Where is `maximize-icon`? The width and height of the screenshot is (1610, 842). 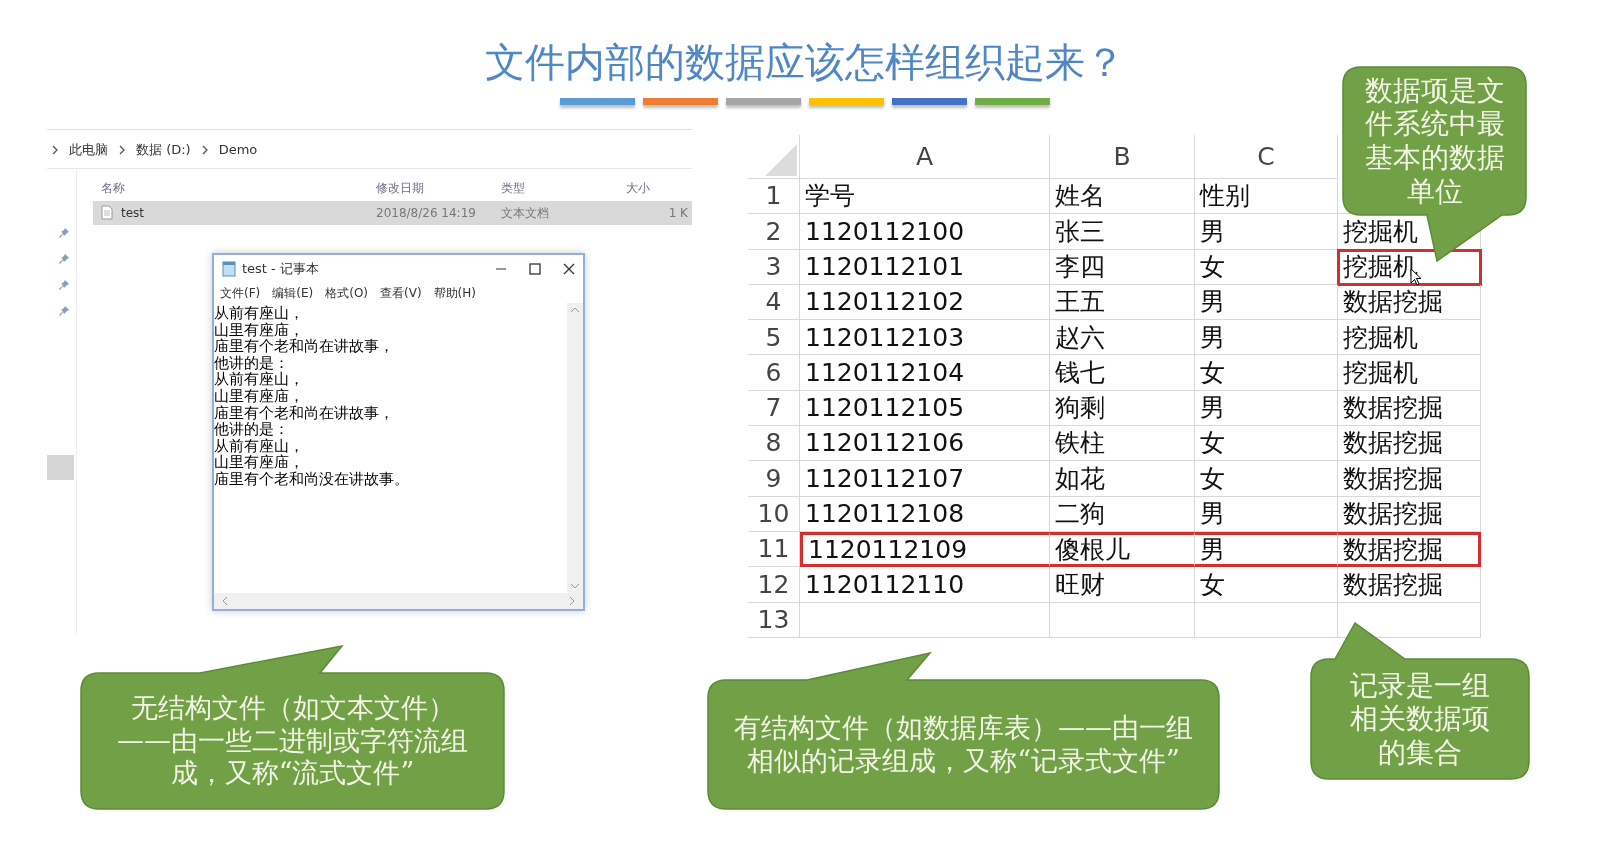 maximize-icon is located at coordinates (535, 269).